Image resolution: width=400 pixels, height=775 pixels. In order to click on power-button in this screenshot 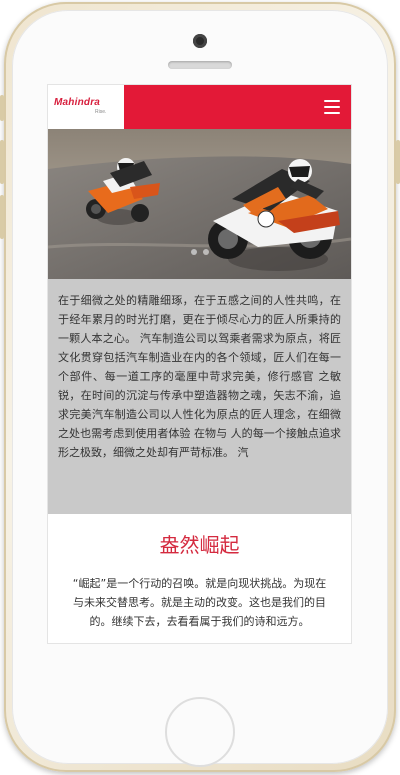, I will do `click(398, 162)`.